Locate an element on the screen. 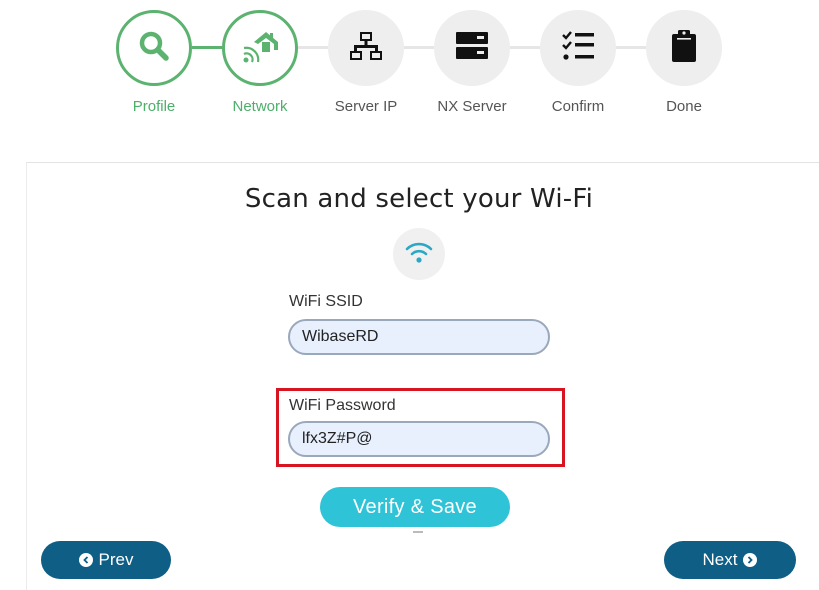  network-icon is located at coordinates (366, 48).